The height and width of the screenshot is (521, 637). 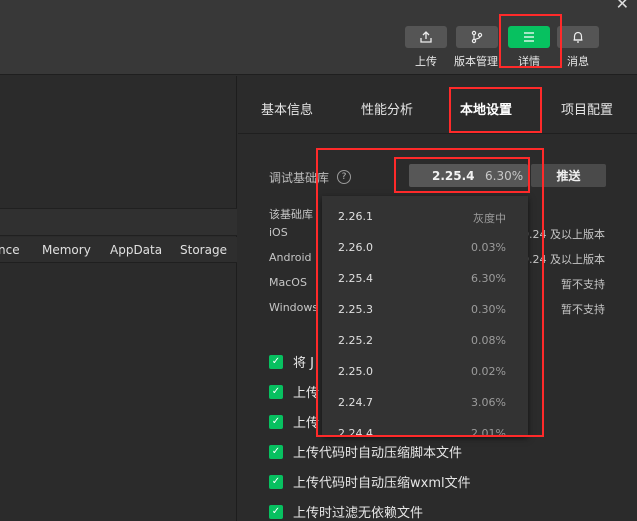 I want to click on branch-icon, so click(x=477, y=37).